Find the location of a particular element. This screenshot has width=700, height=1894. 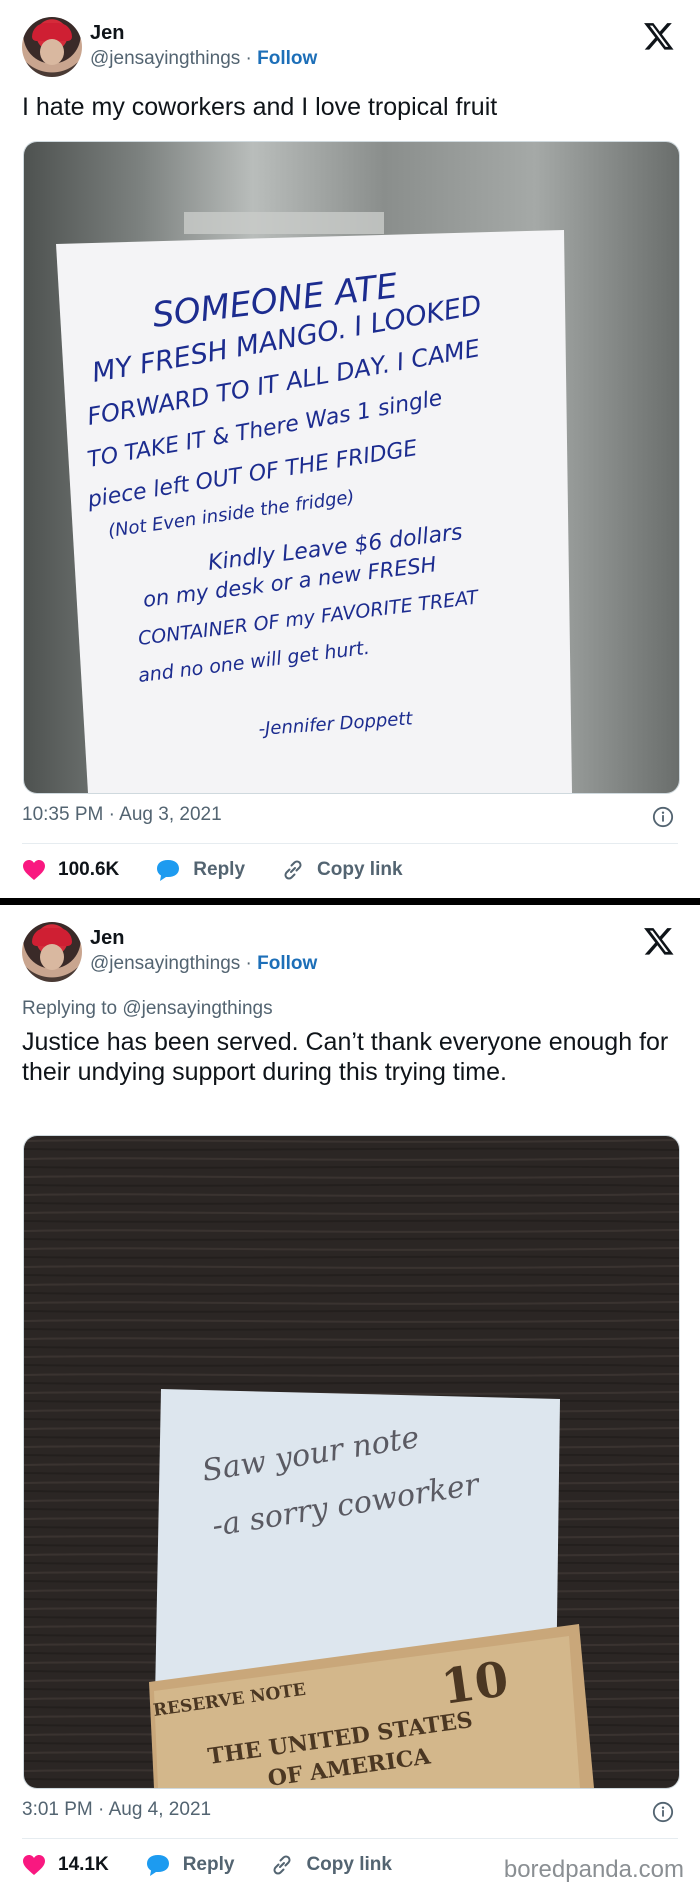

like-button: 14.1K is located at coordinates (65, 1865).